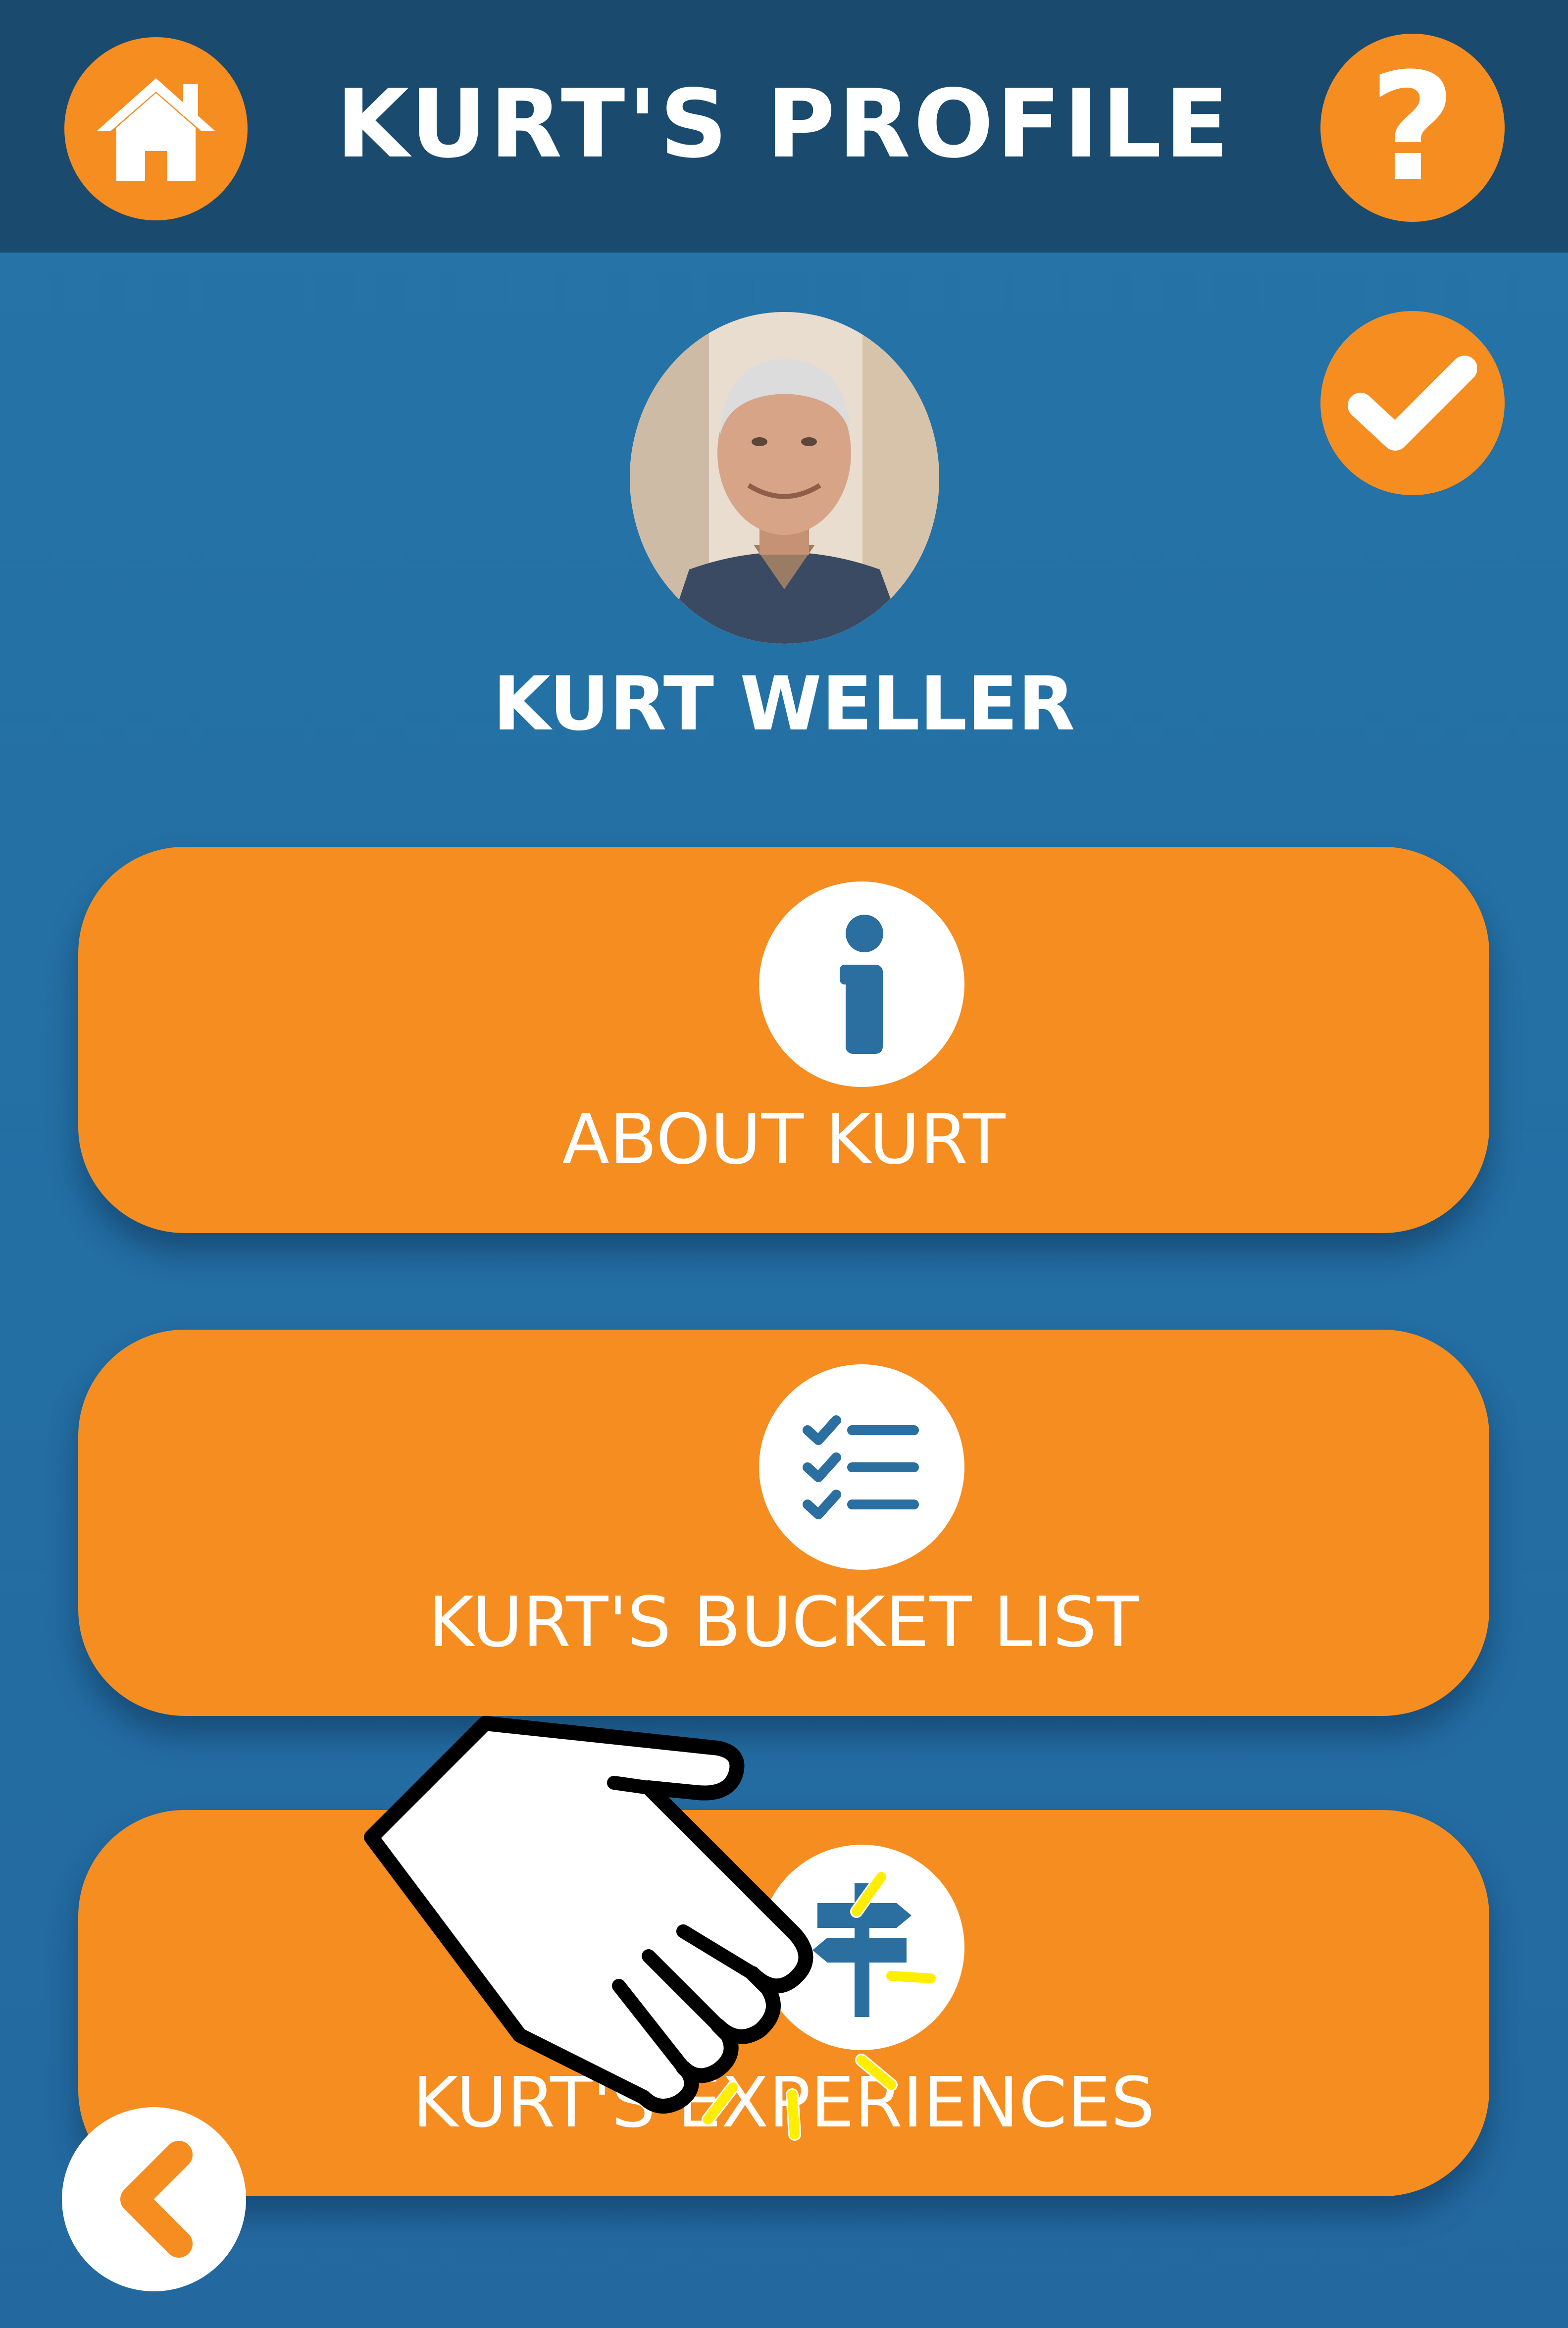 The height and width of the screenshot is (2328, 1568). What do you see at coordinates (650, 1928) in the screenshot?
I see `pointing-hand-icon` at bounding box center [650, 1928].